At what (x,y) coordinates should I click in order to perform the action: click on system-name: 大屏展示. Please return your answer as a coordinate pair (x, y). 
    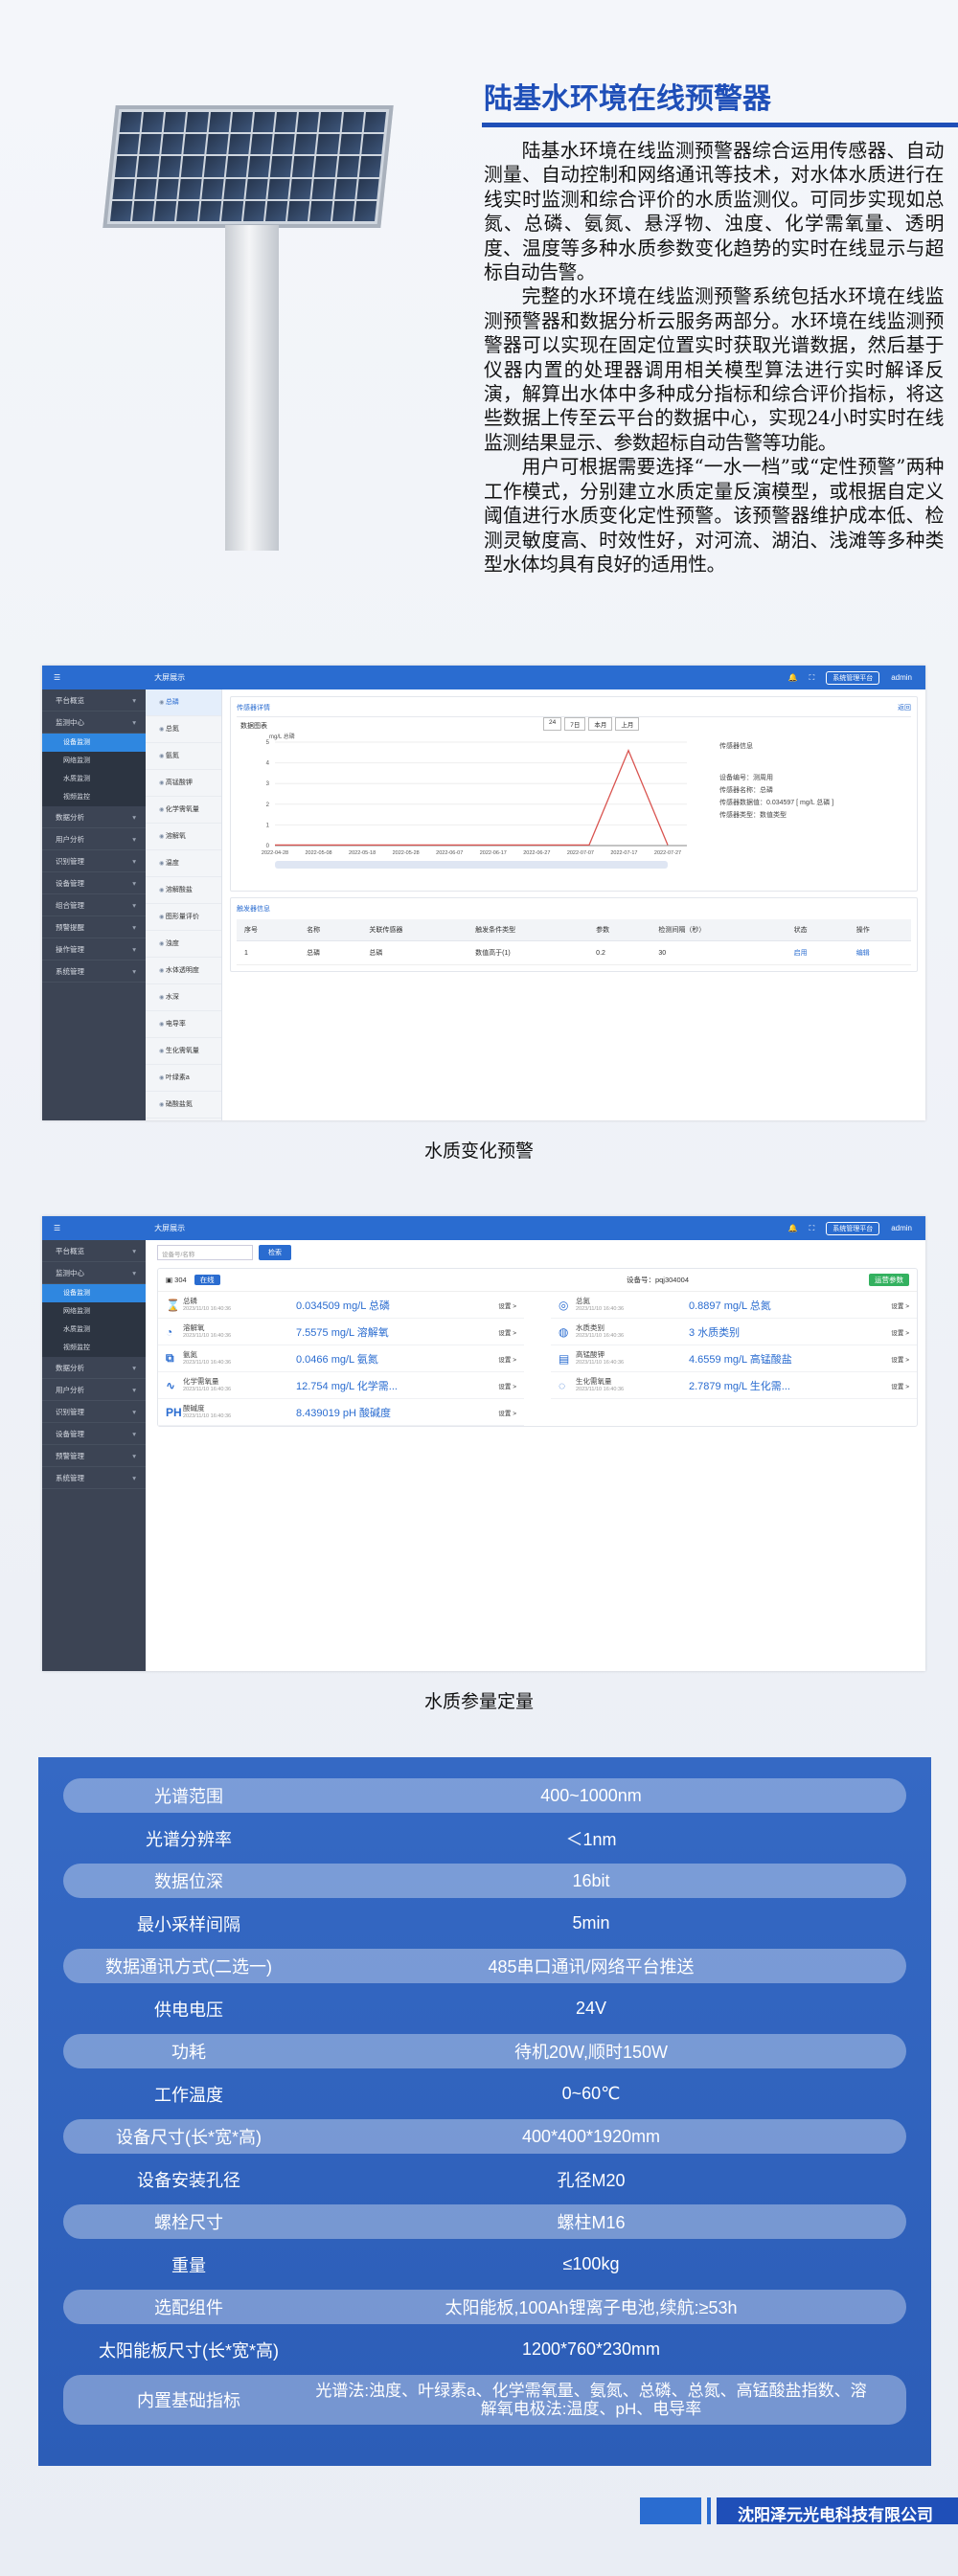
    Looking at the image, I should click on (170, 677).